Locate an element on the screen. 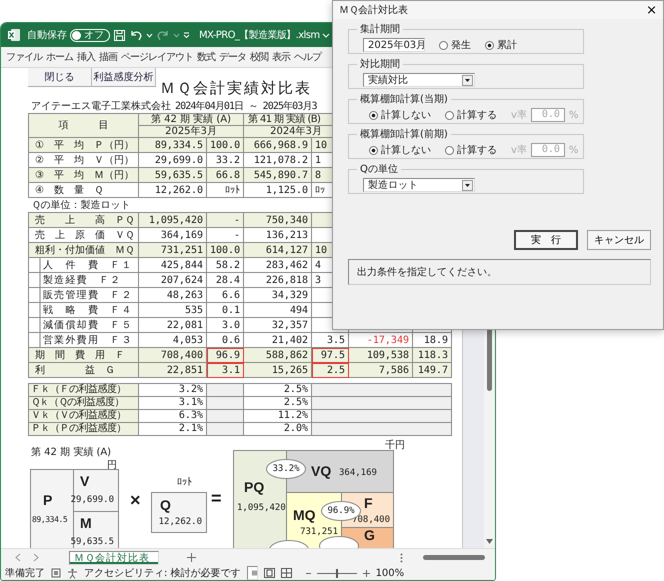 The width and height of the screenshot is (664, 581). block-value: 89,334.5 is located at coordinates (50, 519).